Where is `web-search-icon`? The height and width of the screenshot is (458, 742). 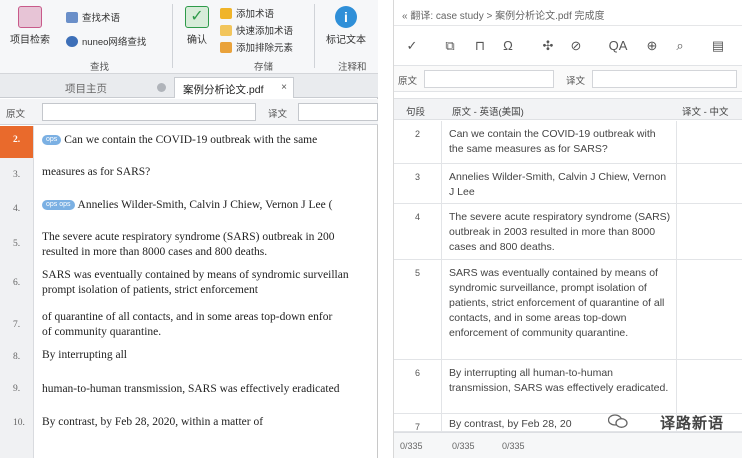
web-search-icon is located at coordinates (72, 41).